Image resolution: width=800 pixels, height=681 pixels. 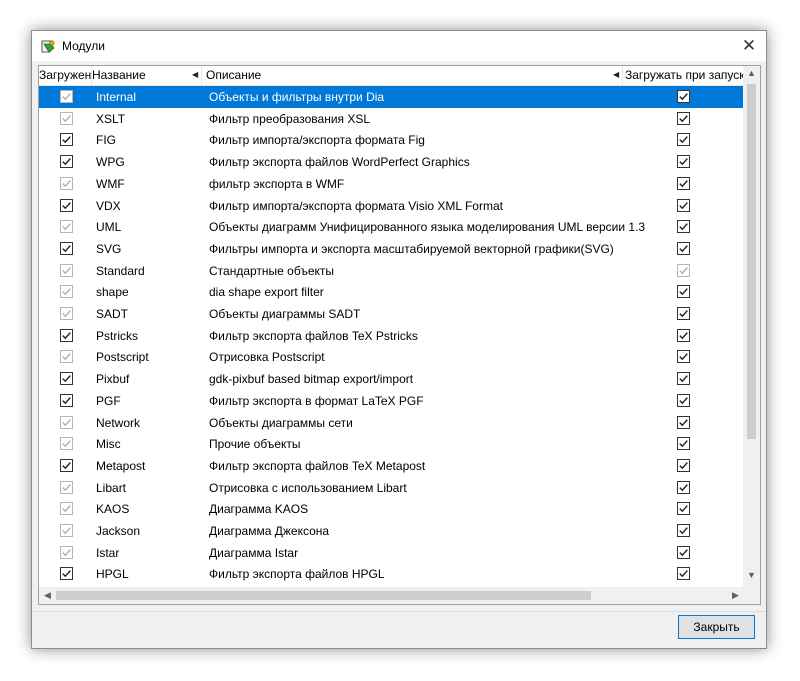 I want to click on module-description: Диаграмма Istar, so click(x=254, y=552).